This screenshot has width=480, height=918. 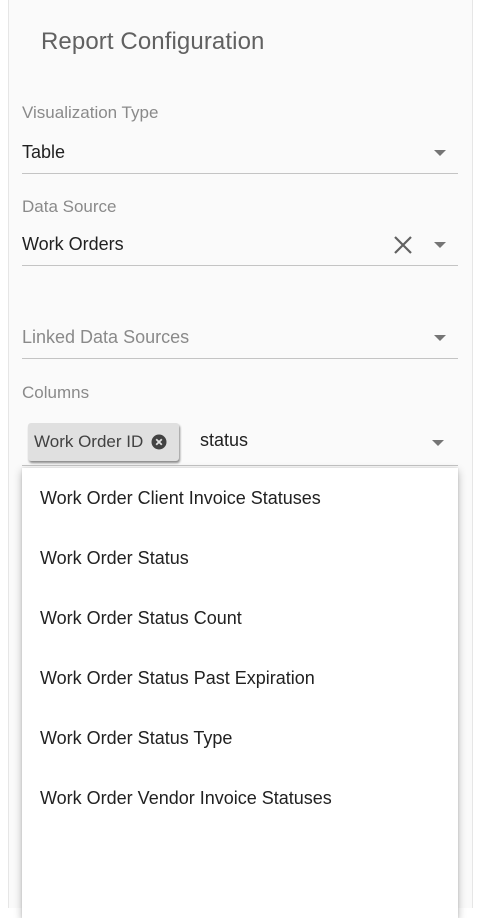 I want to click on linked-data-sources-select: Linked Data Sources, so click(x=240, y=340).